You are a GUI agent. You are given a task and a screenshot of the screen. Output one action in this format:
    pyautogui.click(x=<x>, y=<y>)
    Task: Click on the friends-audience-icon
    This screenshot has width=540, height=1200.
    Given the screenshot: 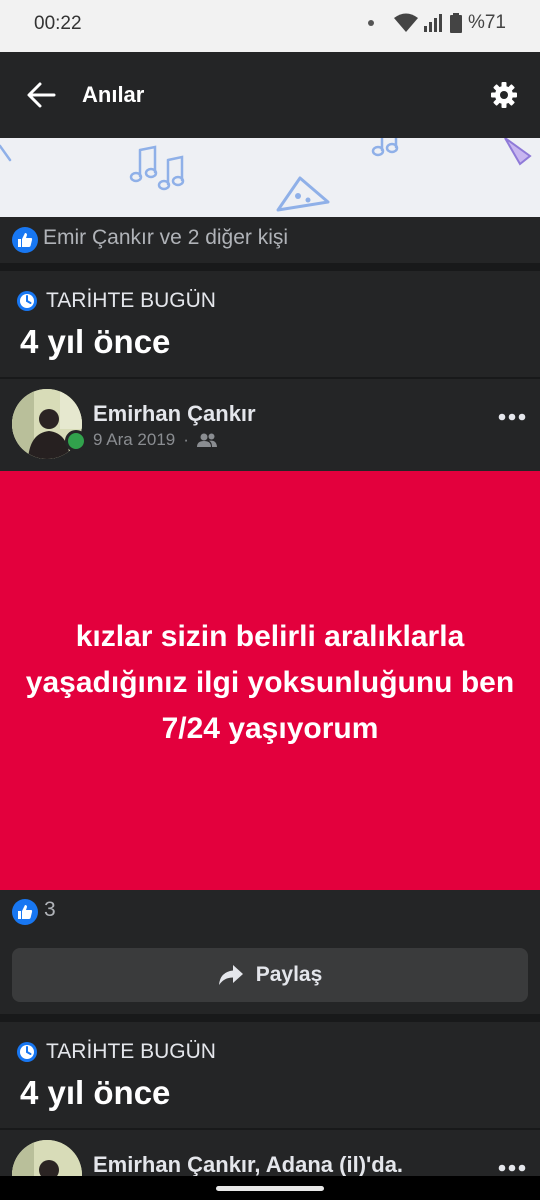 What is the action you would take?
    pyautogui.click(x=206, y=440)
    